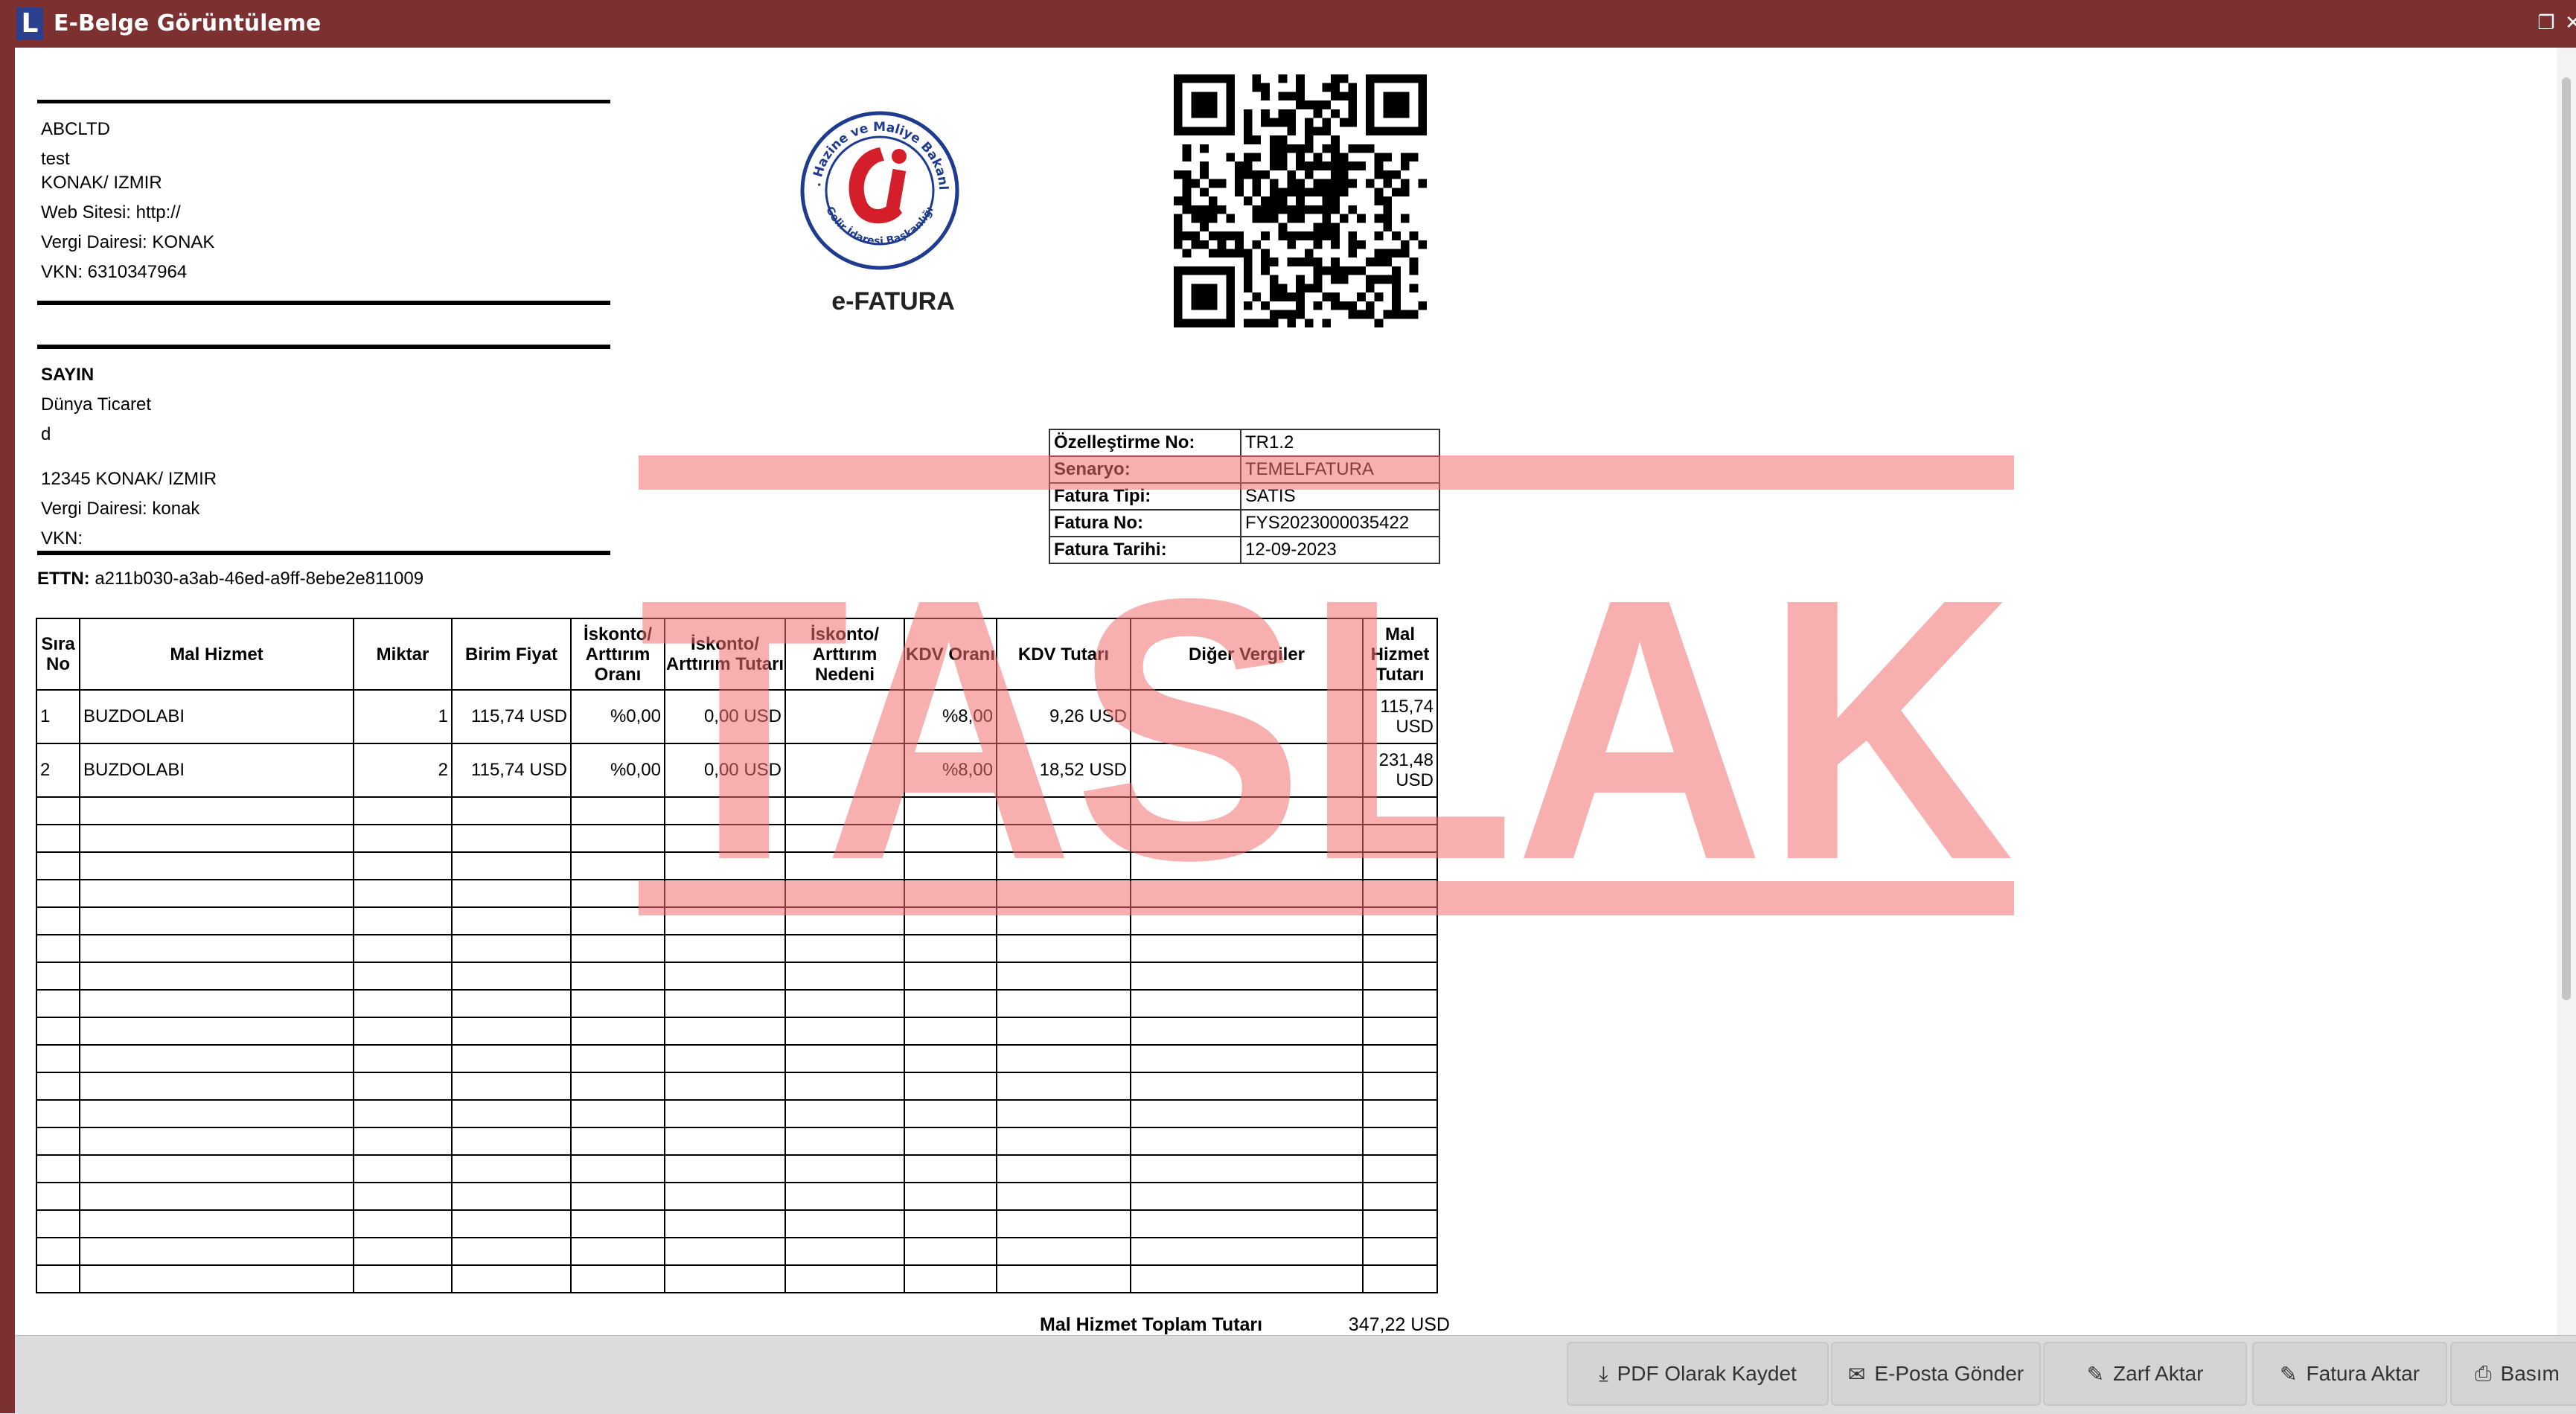  Describe the element at coordinates (2513, 1374) in the screenshot. I see `print-button: ⎙ Basım` at that location.